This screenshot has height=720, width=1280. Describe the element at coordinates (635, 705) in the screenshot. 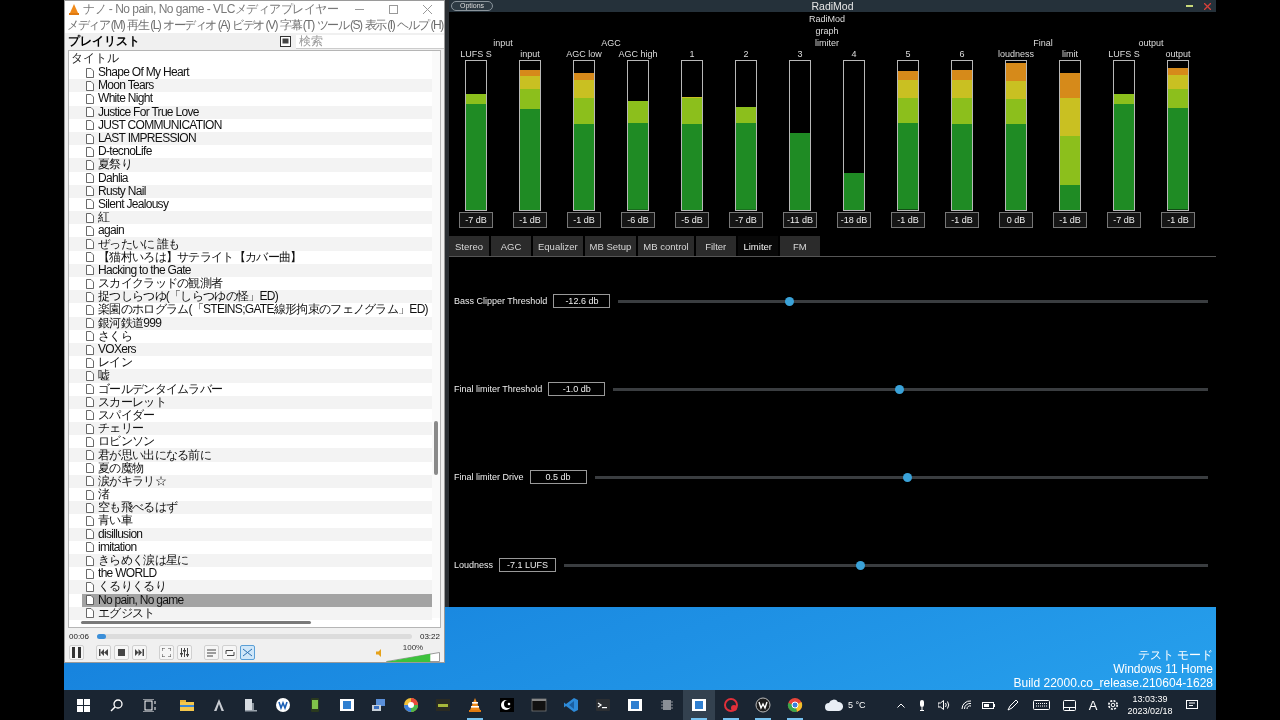

I see `window-icon` at that location.